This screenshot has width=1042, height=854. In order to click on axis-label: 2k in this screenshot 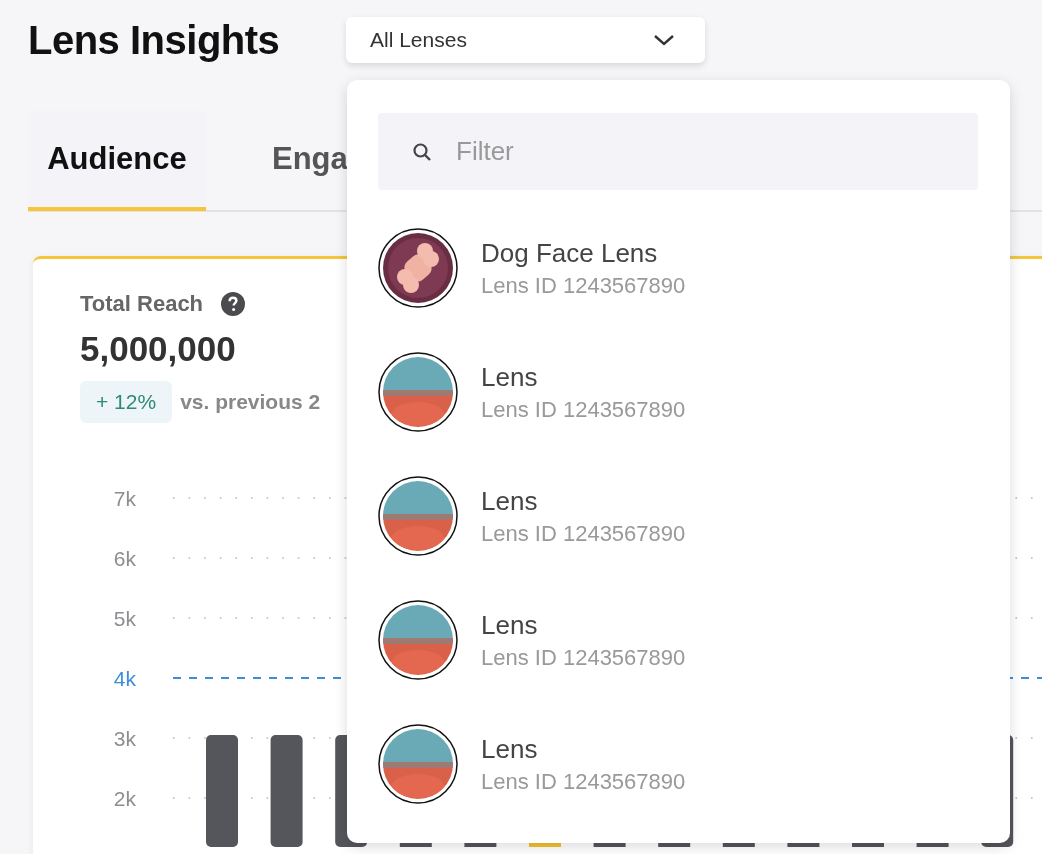, I will do `click(124, 798)`.